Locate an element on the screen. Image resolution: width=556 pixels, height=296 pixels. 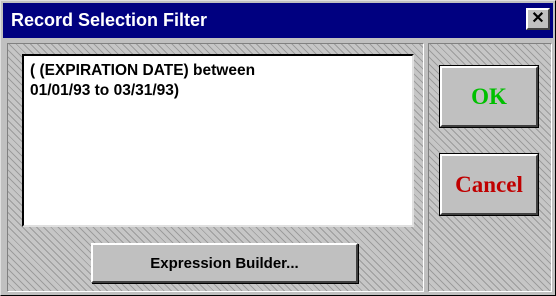
cancel-button: Cancel is located at coordinates (489, 184).